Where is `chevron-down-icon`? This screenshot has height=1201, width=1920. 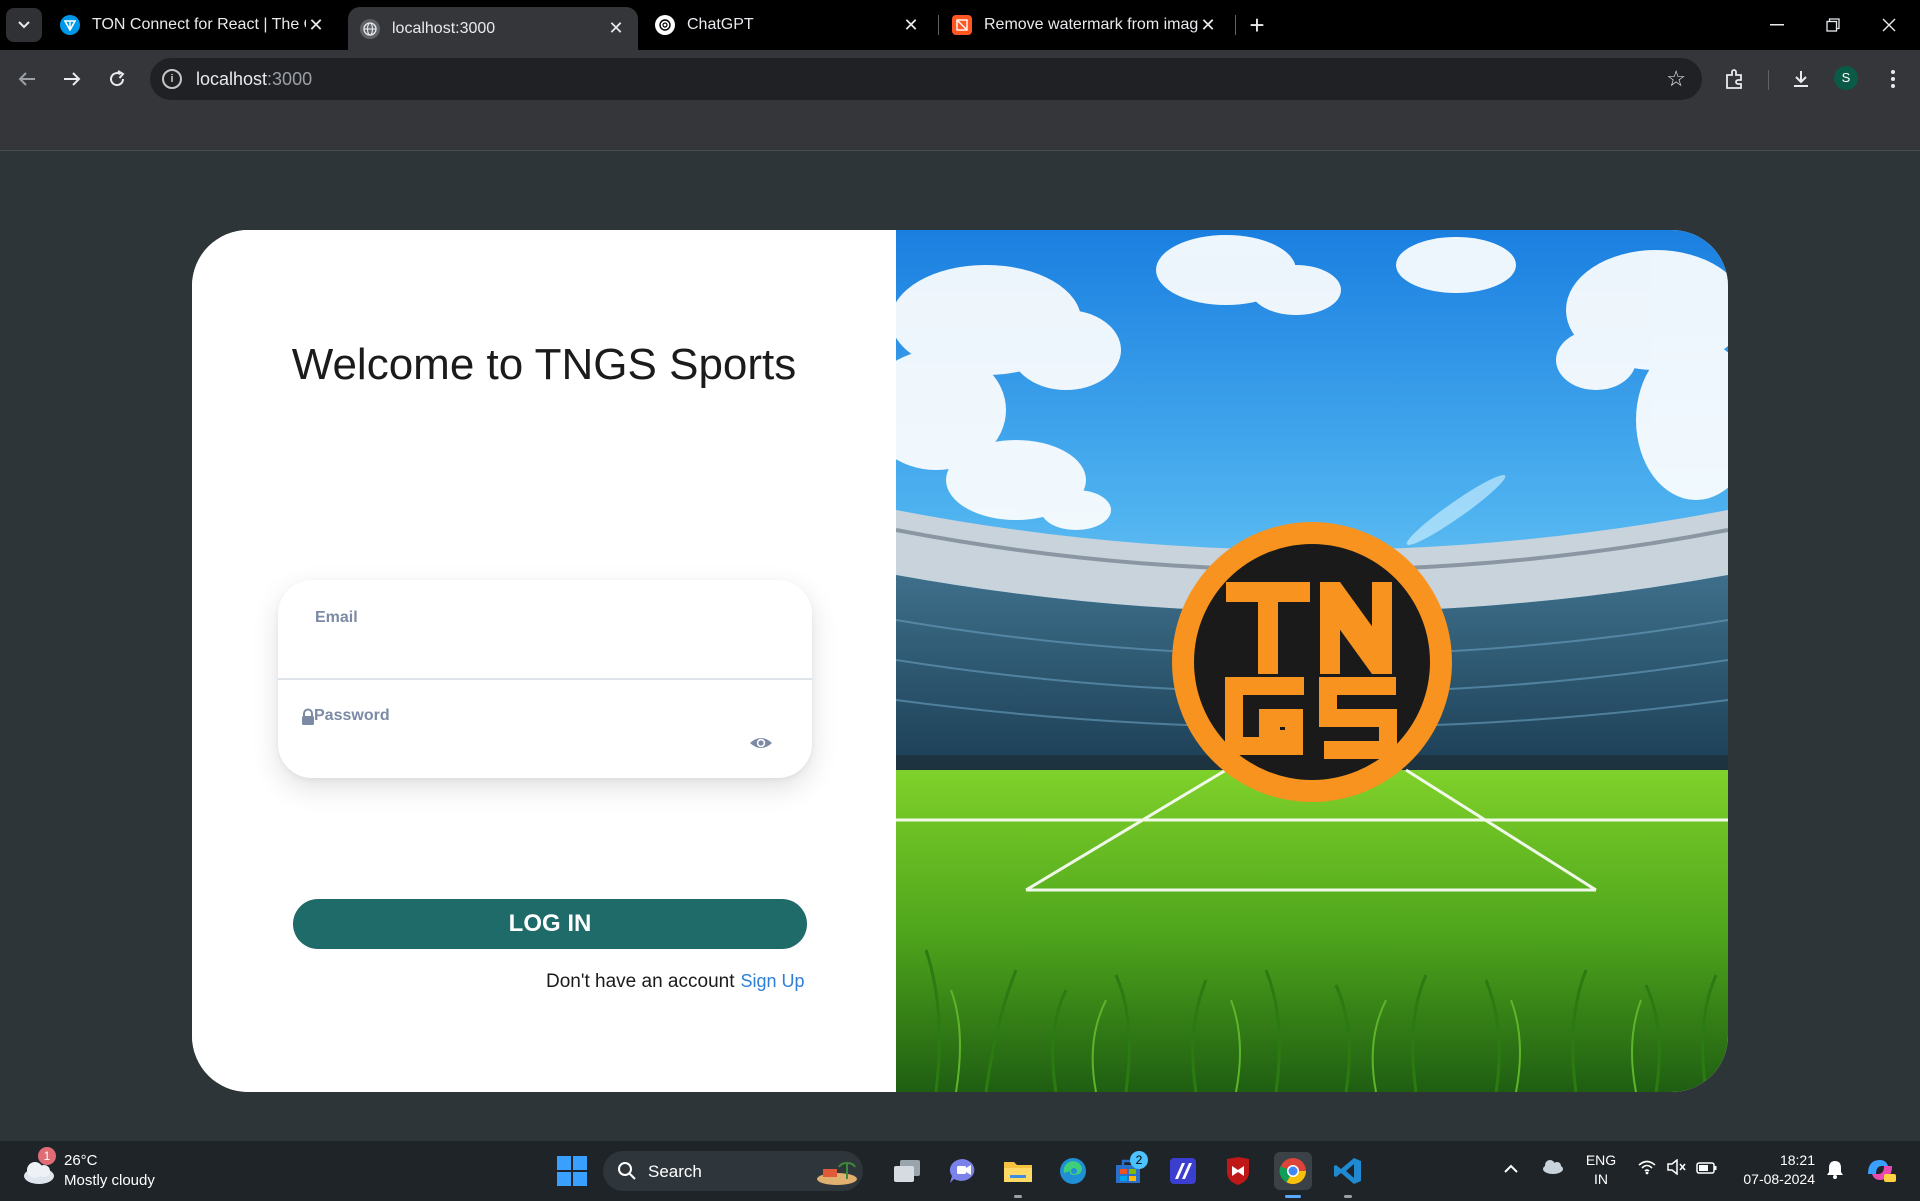 chevron-down-icon is located at coordinates (24, 25).